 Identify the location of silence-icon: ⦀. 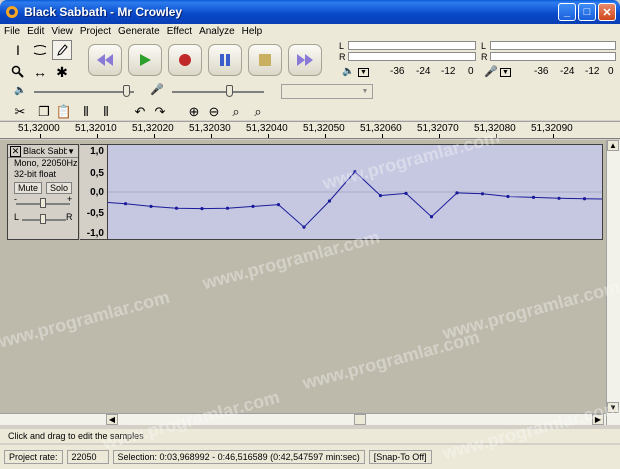
(106, 112).